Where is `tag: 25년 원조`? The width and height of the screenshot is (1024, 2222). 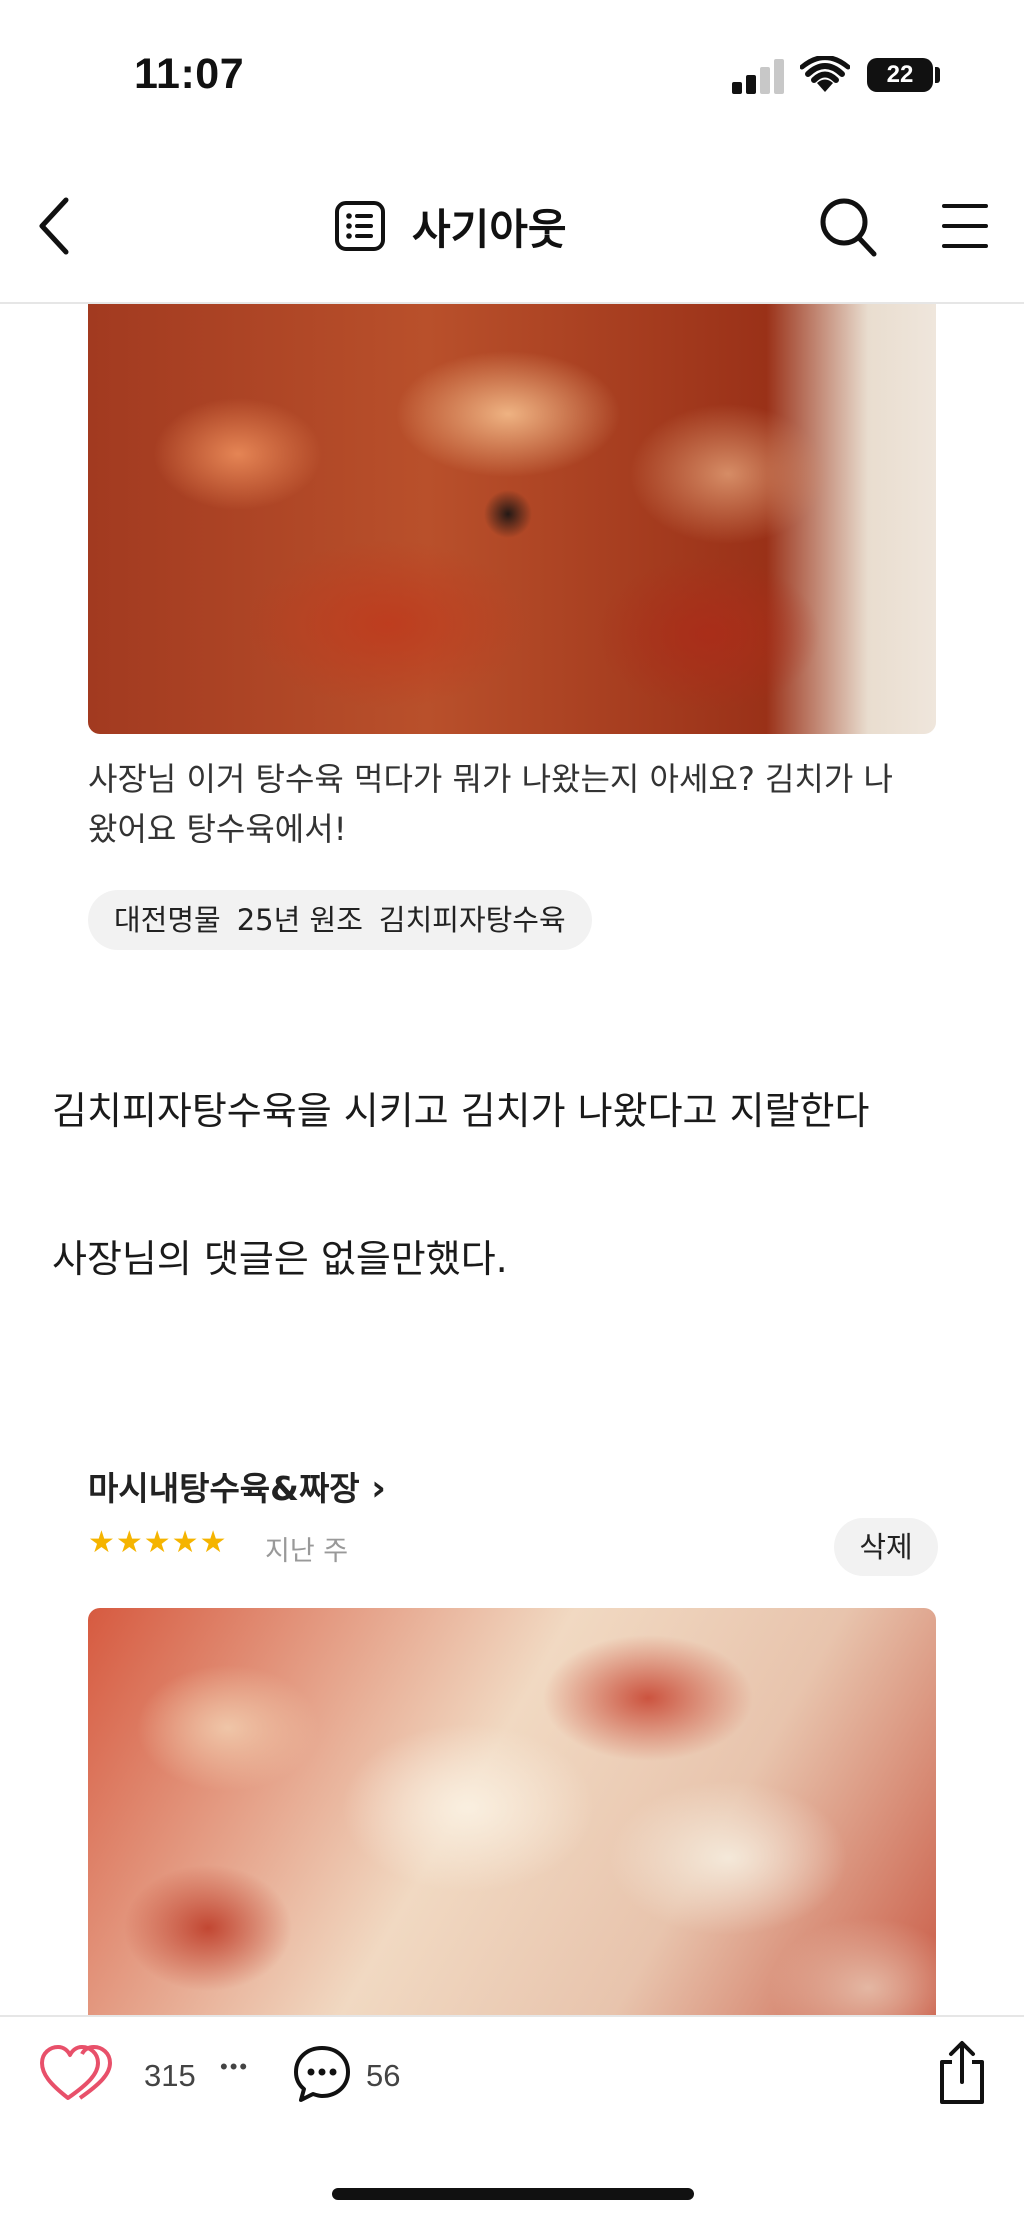
tag: 25년 원조 is located at coordinates (299, 920).